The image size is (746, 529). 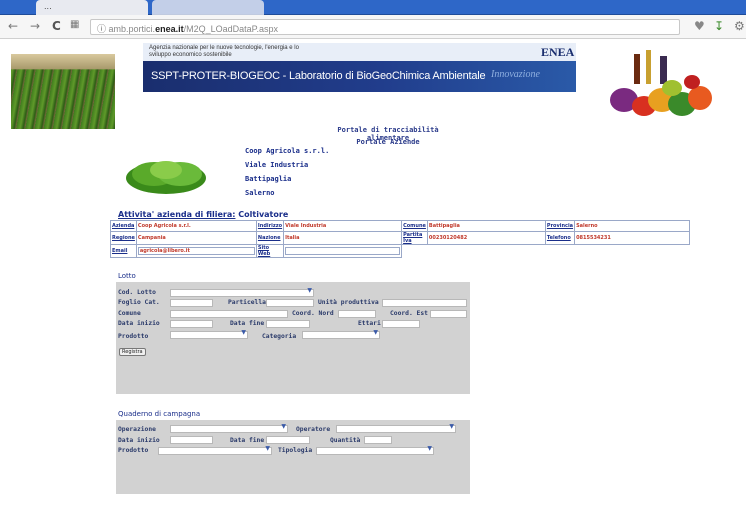 What do you see at coordinates (196, 226) in the screenshot?
I see `azienda-value: Coop Agricola s.r.l.` at bounding box center [196, 226].